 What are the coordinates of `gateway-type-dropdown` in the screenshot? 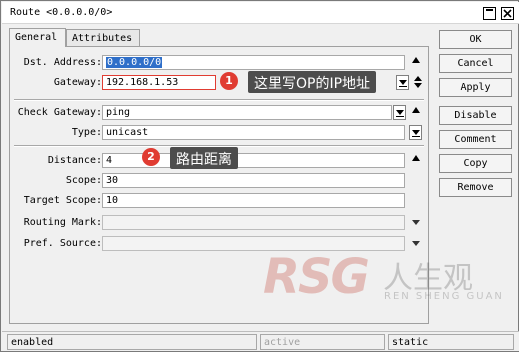 It's located at (402, 82).